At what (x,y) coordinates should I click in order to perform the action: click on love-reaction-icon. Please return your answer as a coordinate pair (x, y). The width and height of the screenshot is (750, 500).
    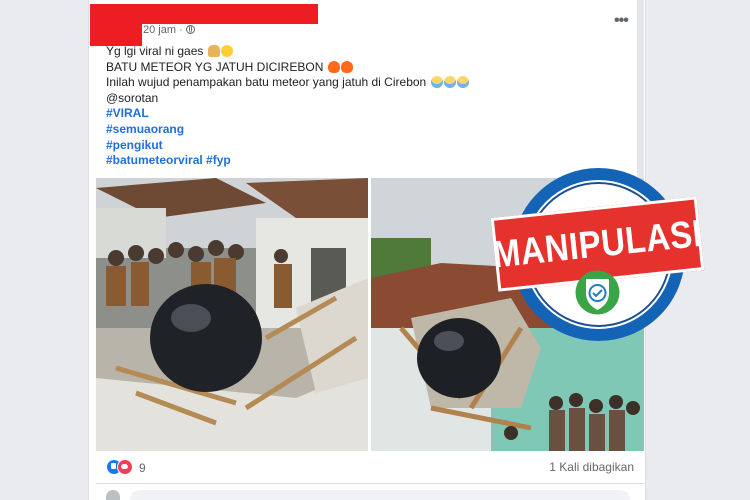
    Looking at the image, I should click on (125, 467).